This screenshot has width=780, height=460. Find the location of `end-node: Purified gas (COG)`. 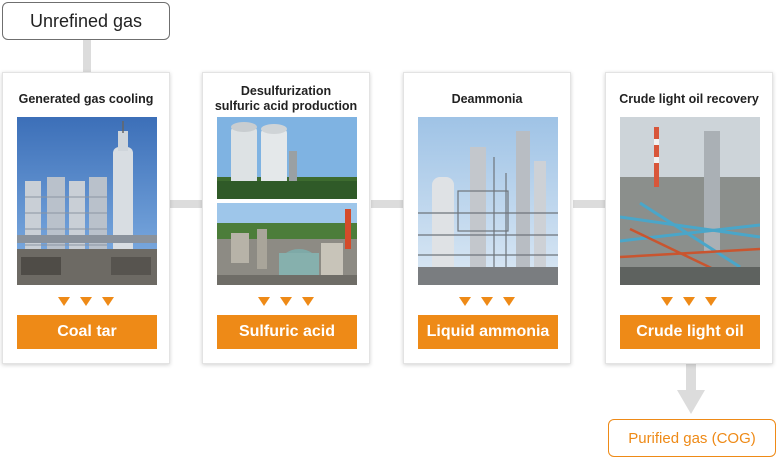

end-node: Purified gas (COG) is located at coordinates (692, 438).